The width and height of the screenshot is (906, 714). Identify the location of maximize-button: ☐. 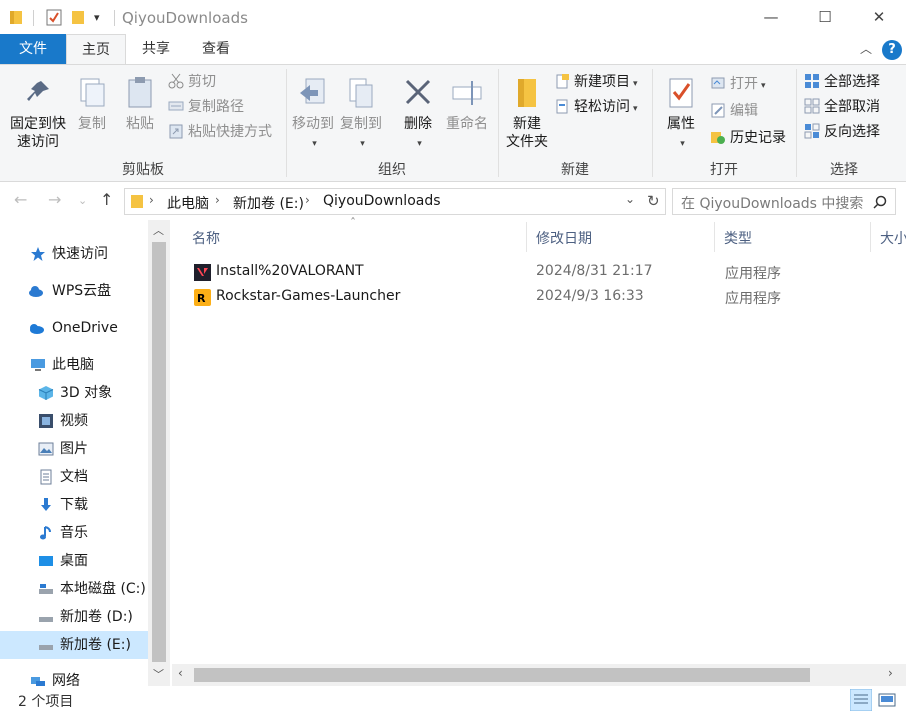
(825, 17).